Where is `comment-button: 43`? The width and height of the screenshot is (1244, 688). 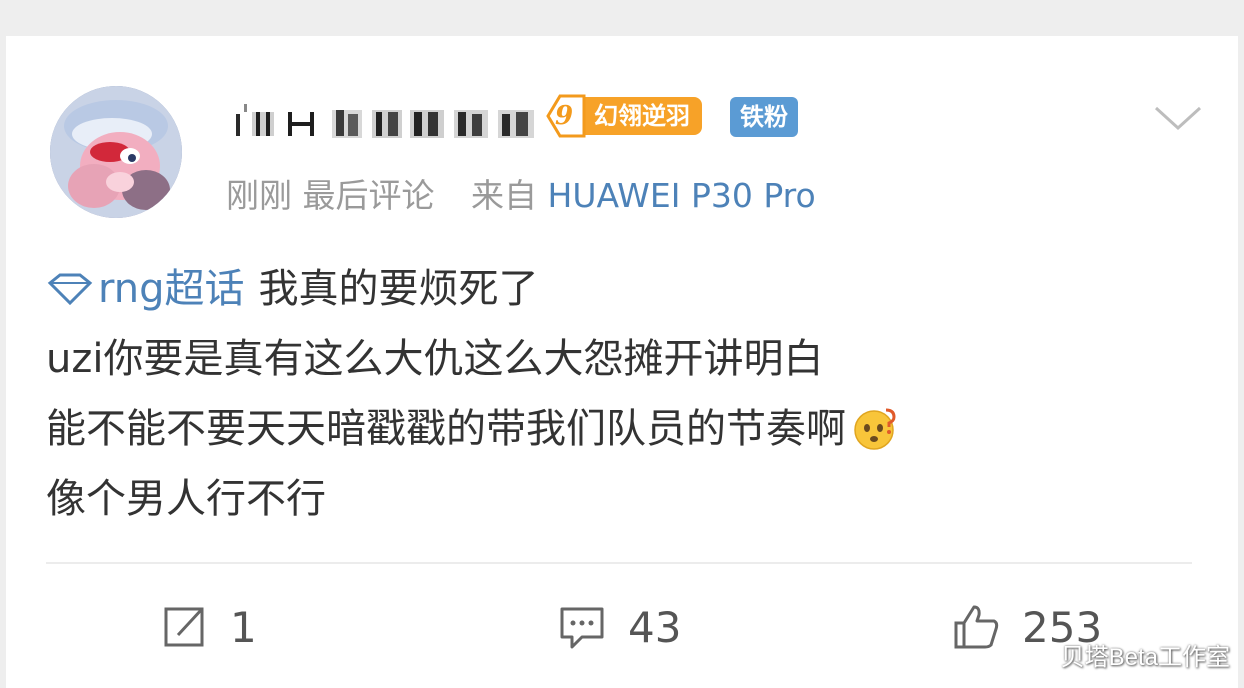
comment-button: 43 is located at coordinates (618, 627).